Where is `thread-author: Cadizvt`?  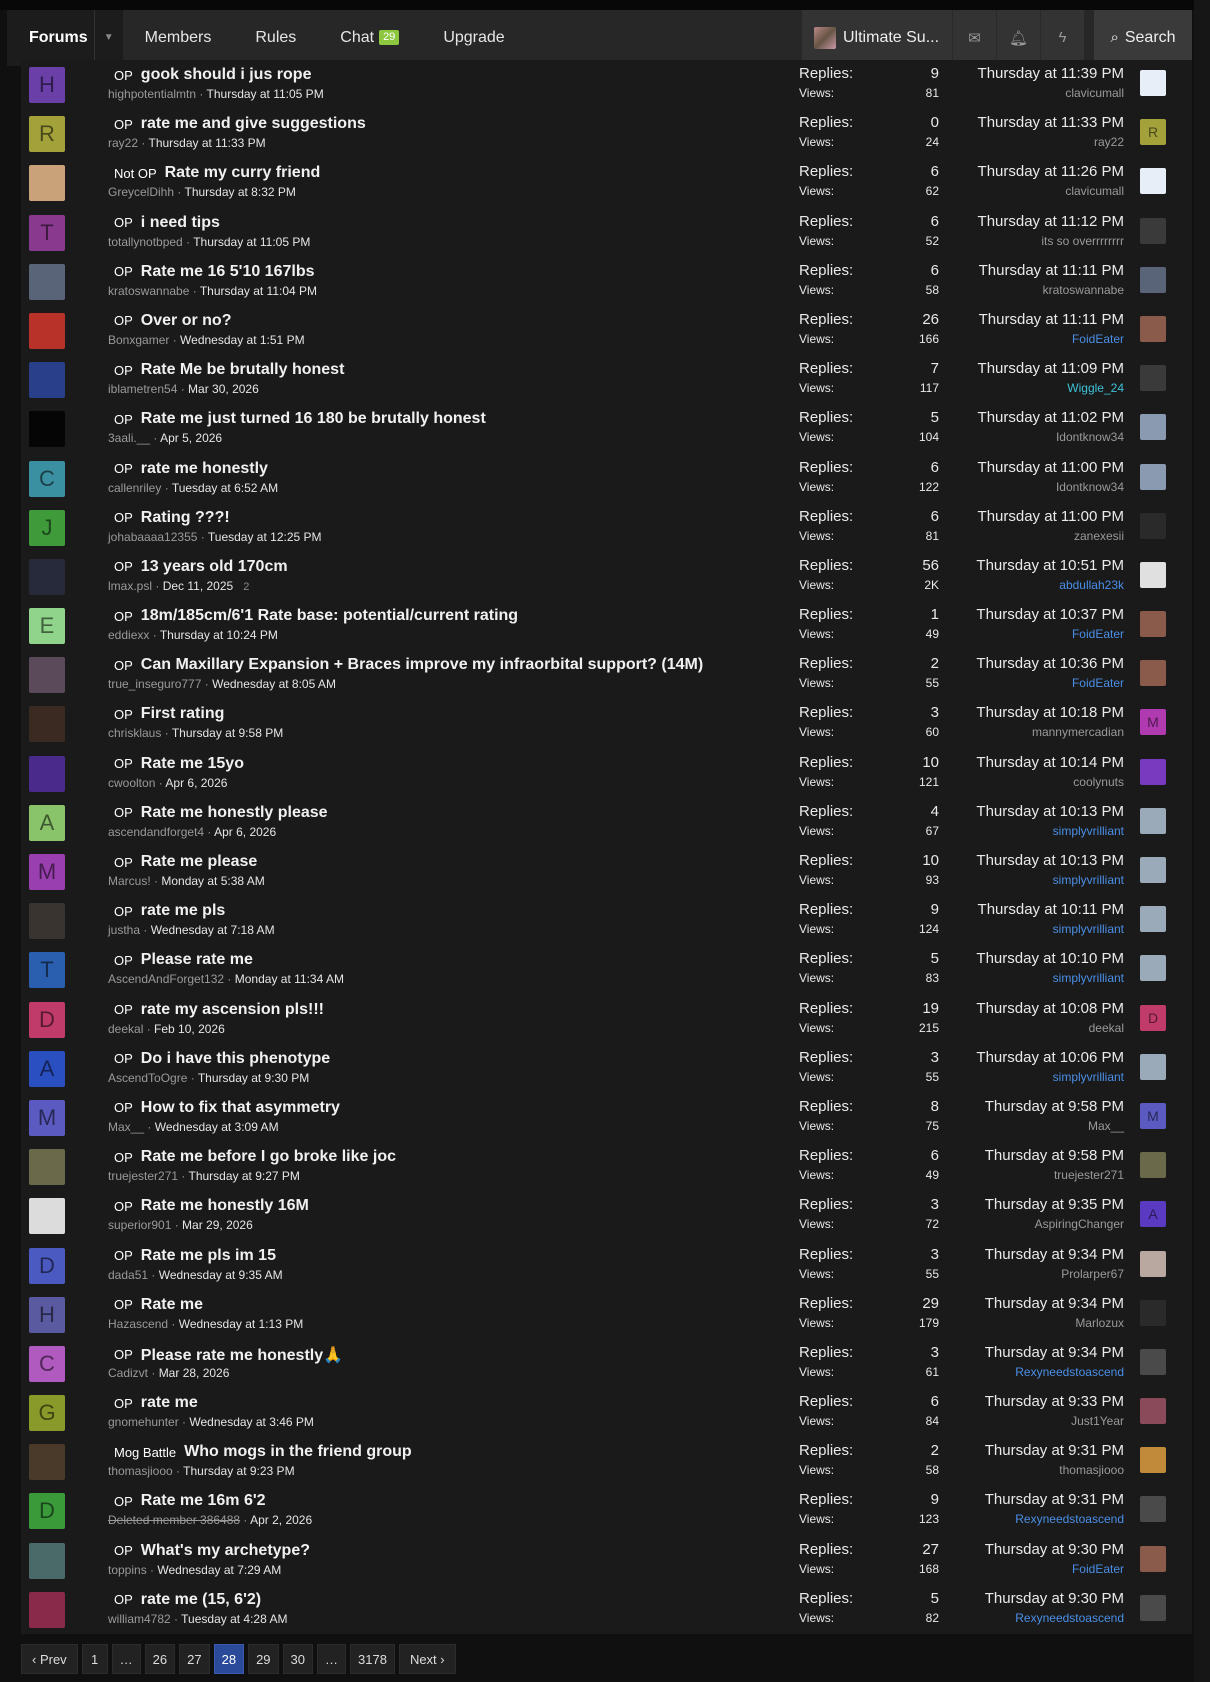
thread-author: Cadizvt is located at coordinates (128, 1373).